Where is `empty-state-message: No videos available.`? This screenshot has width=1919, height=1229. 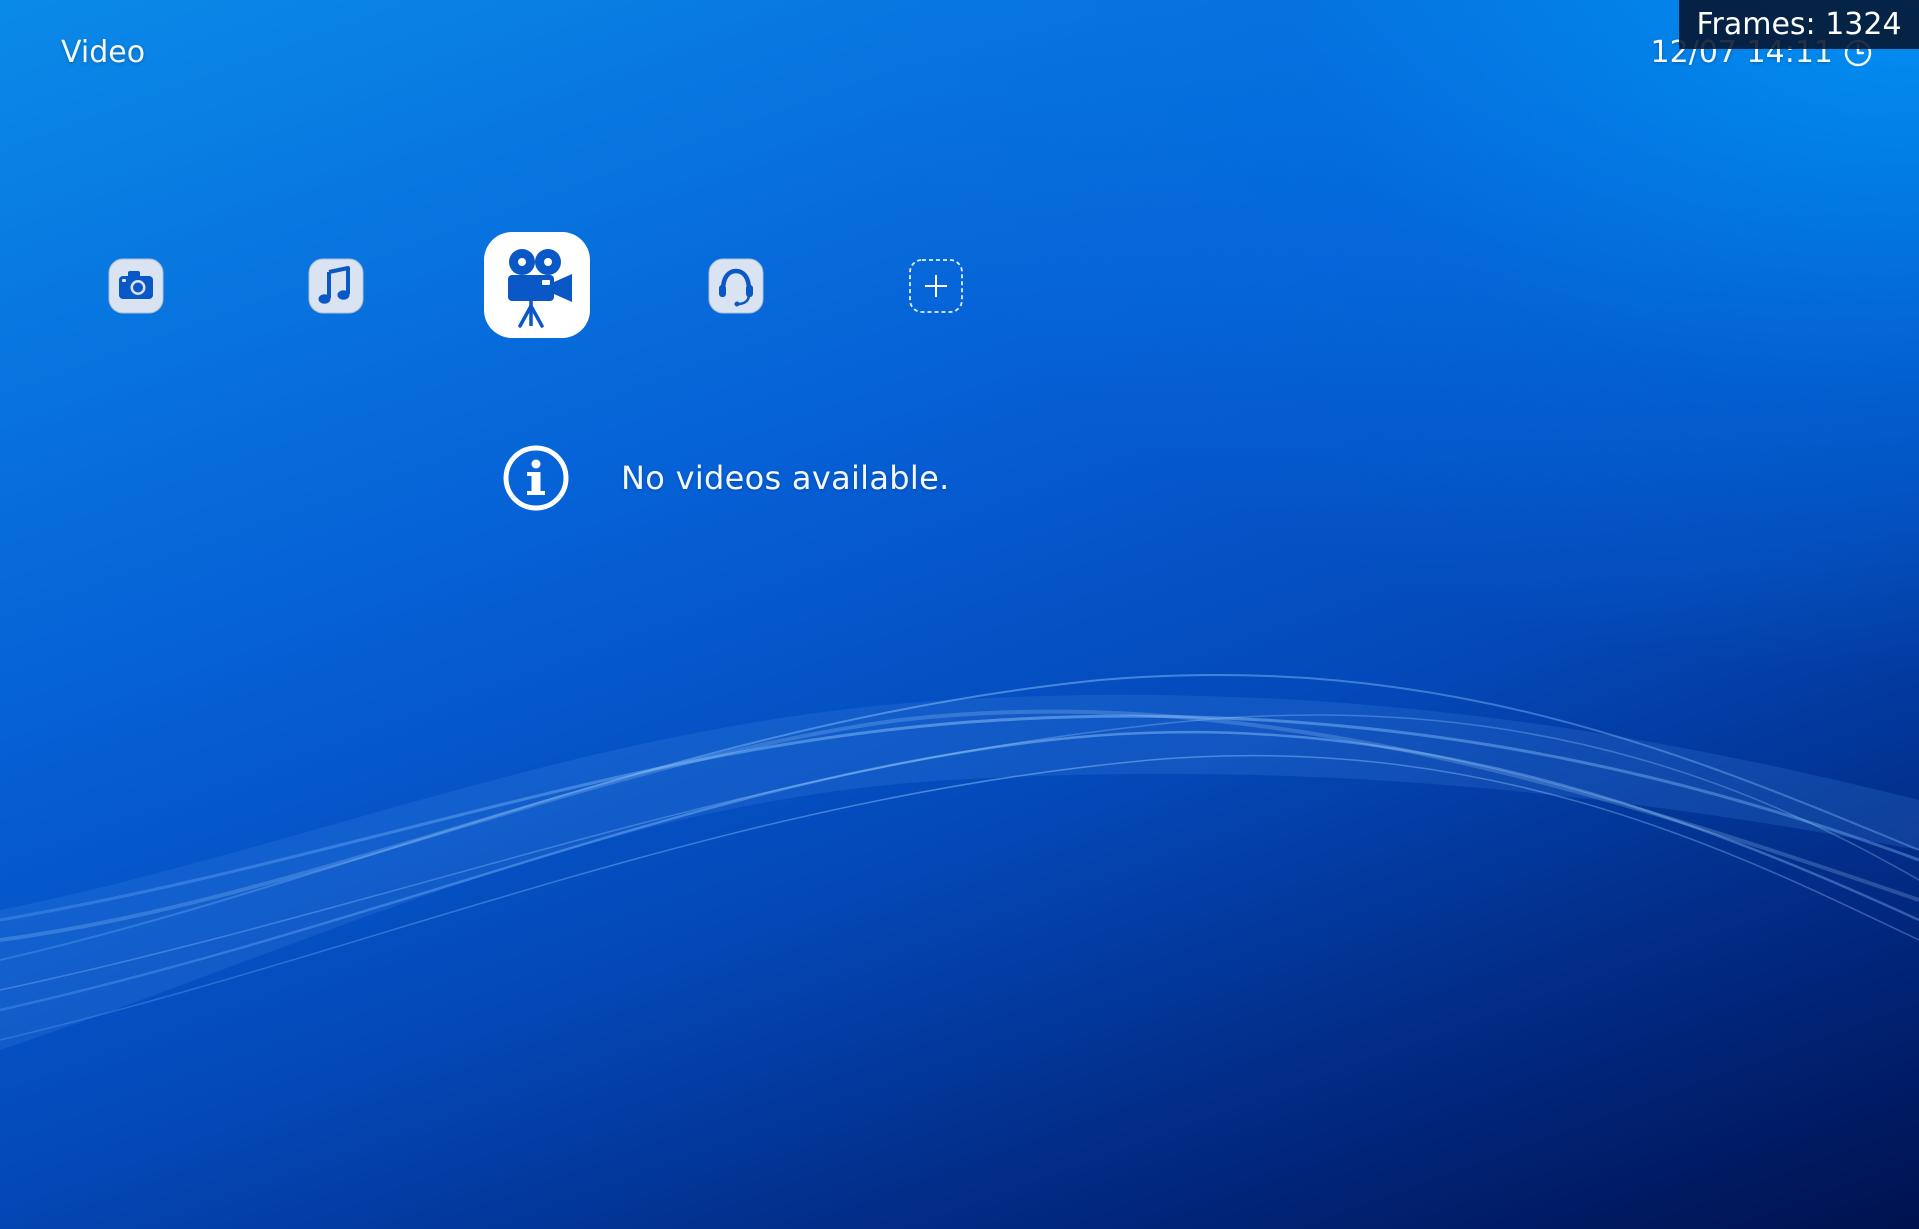
empty-state-message: No videos available. is located at coordinates (726, 478).